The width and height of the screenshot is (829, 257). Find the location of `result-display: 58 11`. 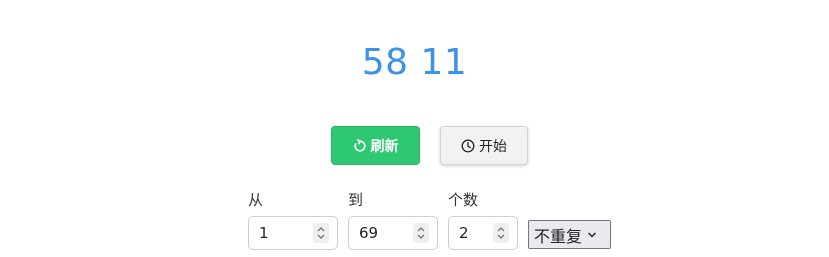

result-display: 58 11 is located at coordinates (414, 62).